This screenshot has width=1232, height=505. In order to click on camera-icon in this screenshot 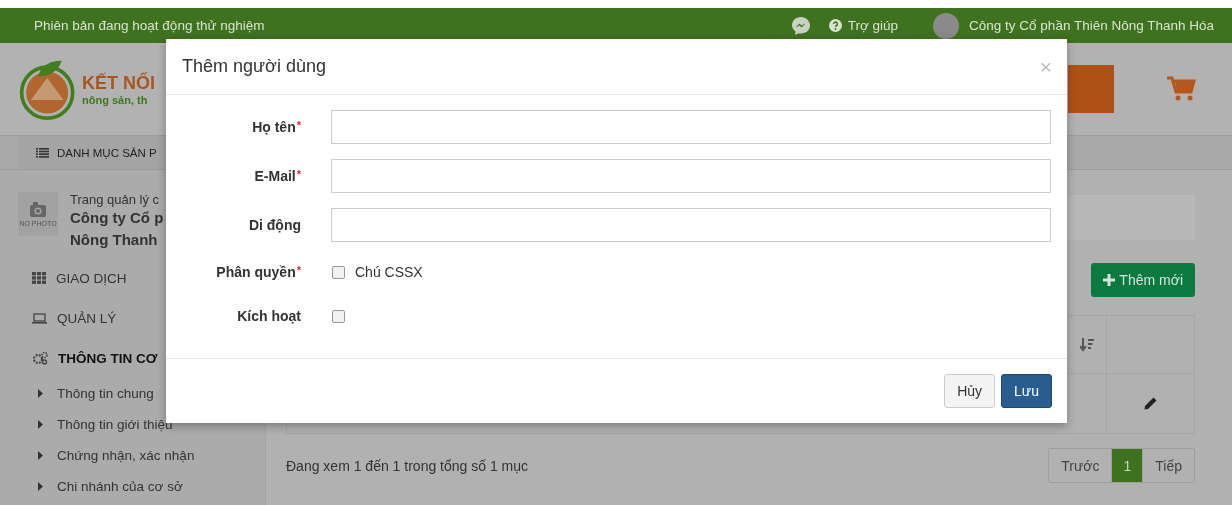, I will do `click(38, 209)`.